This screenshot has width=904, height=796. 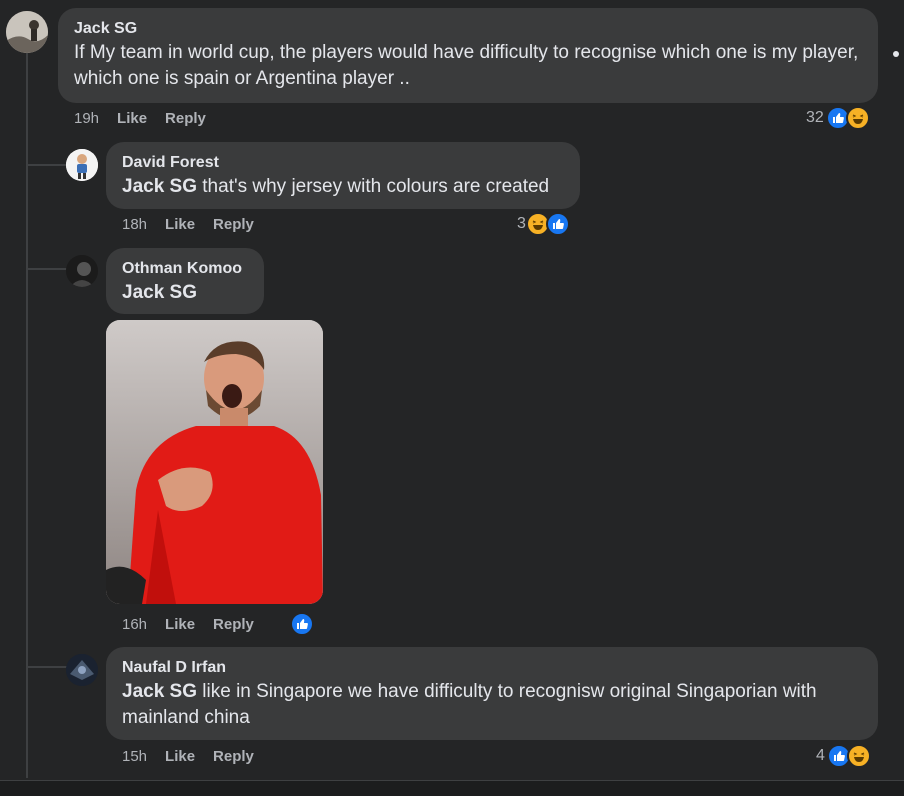 What do you see at coordinates (896, 54) in the screenshot?
I see `more-options-icon` at bounding box center [896, 54].